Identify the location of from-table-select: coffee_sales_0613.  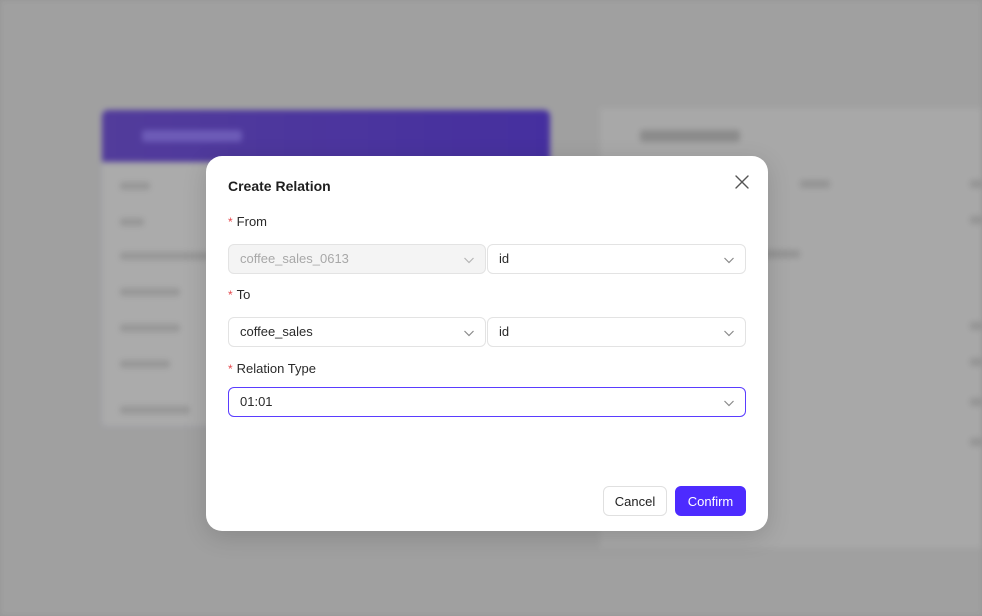
(357, 259).